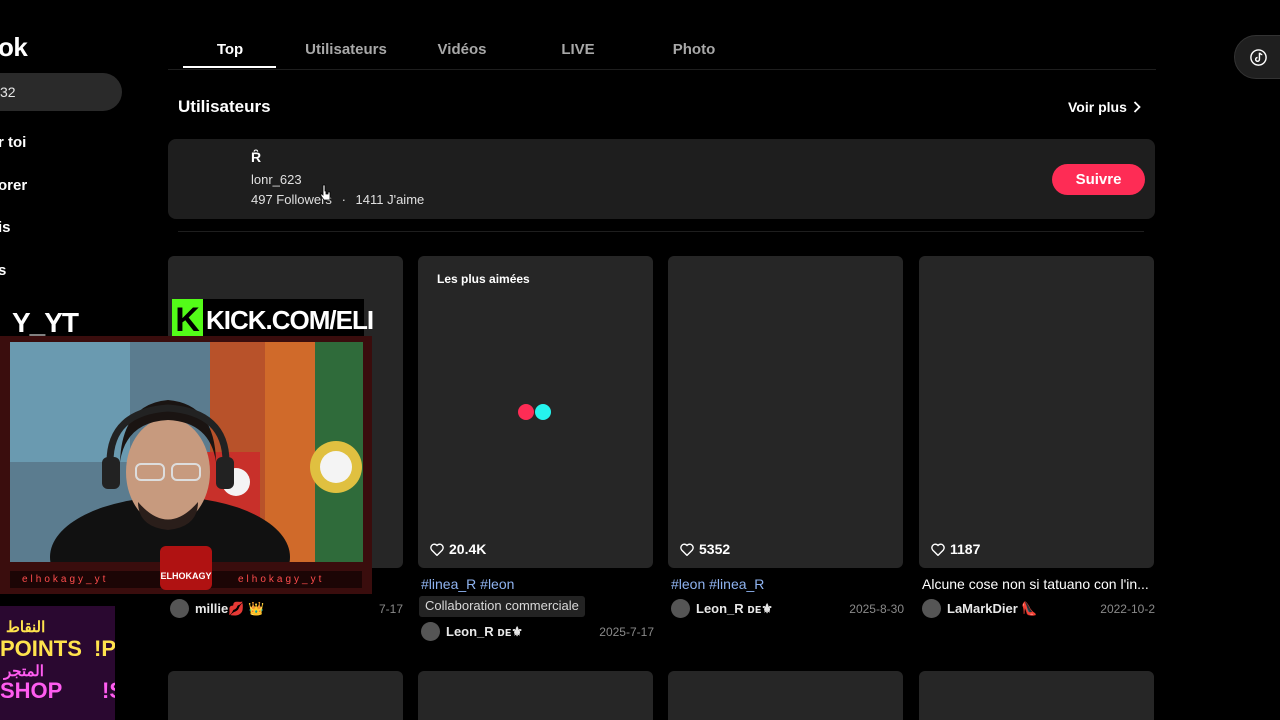 The height and width of the screenshot is (720, 1280). I want to click on loading-indicator, so click(536, 412).